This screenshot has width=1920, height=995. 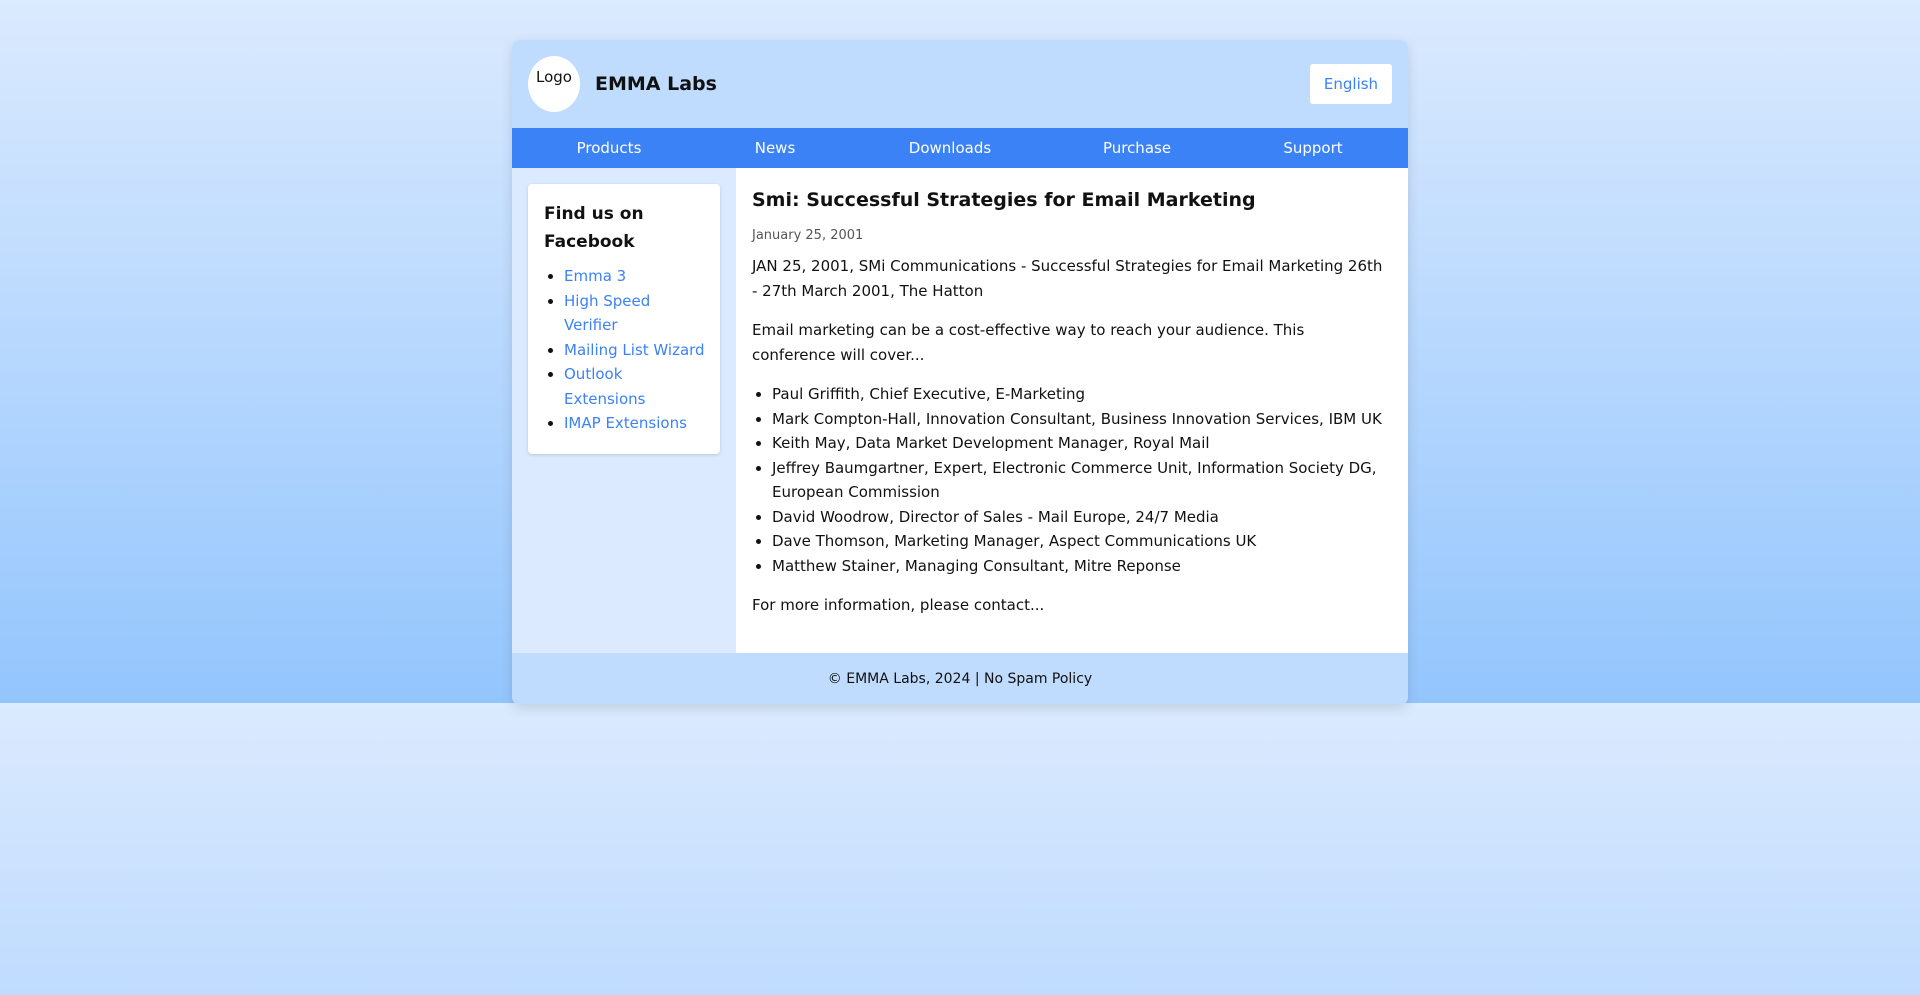 What do you see at coordinates (1312, 148) in the screenshot?
I see `nav-item-support: Support` at bounding box center [1312, 148].